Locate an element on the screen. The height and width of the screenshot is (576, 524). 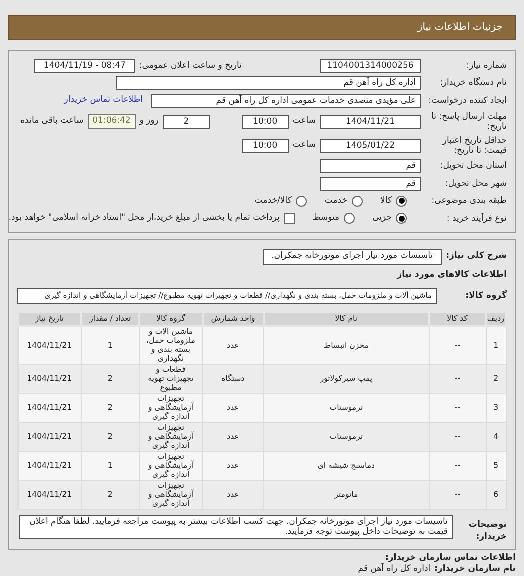
field-label: تاریخ و ساعت اعلان عمومی: is located at coordinates (190, 66).